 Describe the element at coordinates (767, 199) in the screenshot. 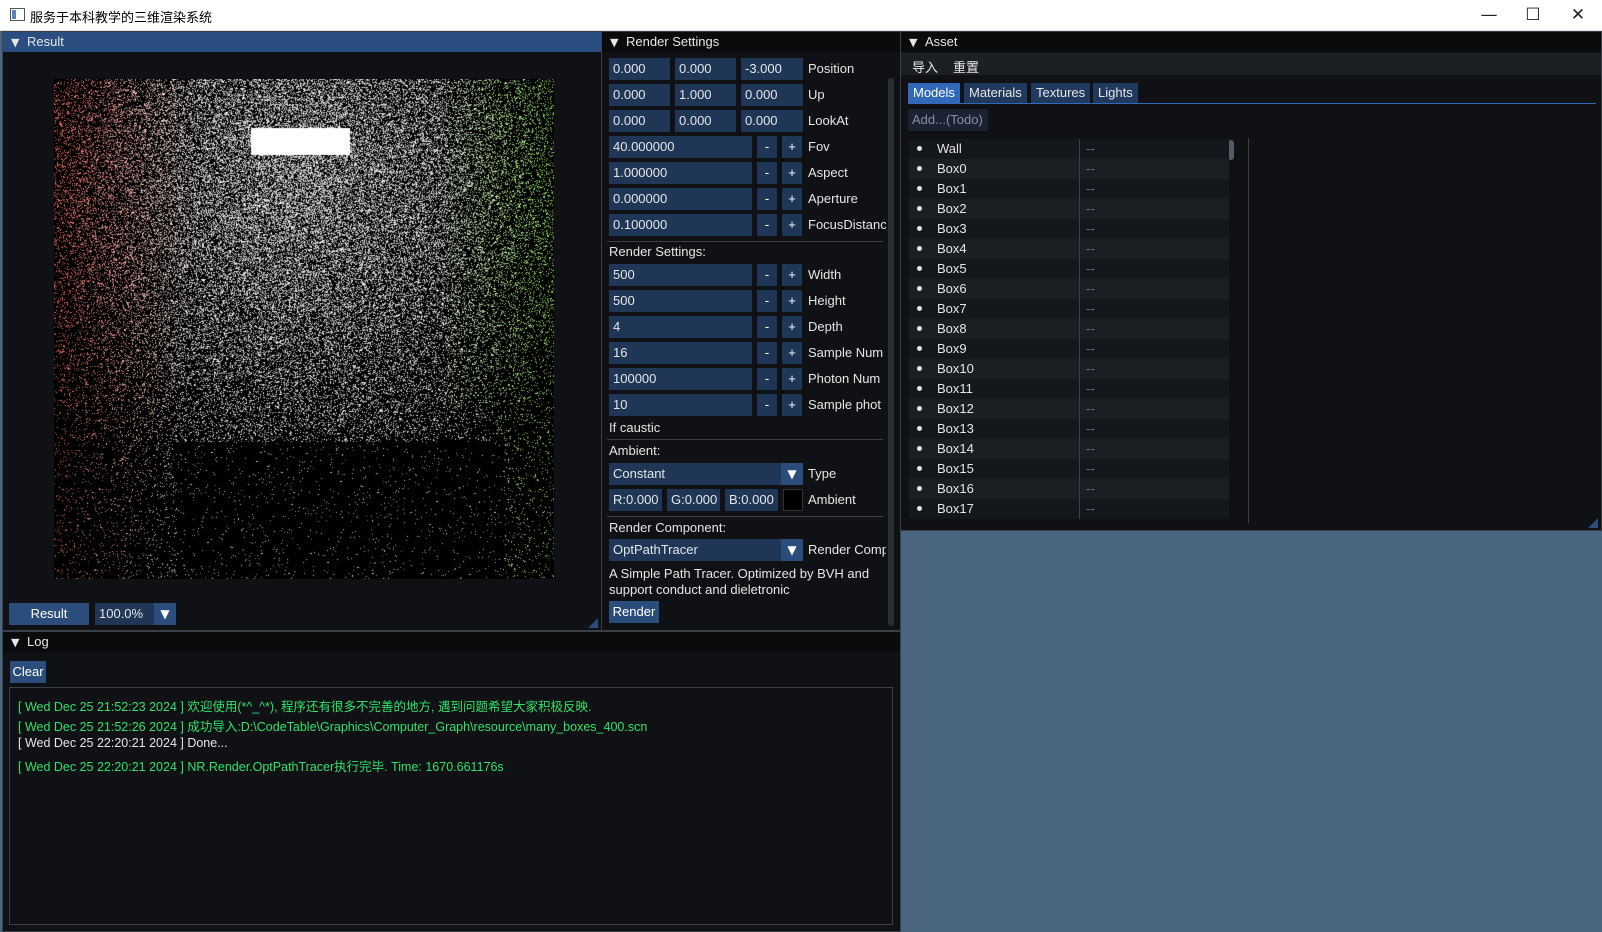

I see `aperture-decrement-button: -` at that location.